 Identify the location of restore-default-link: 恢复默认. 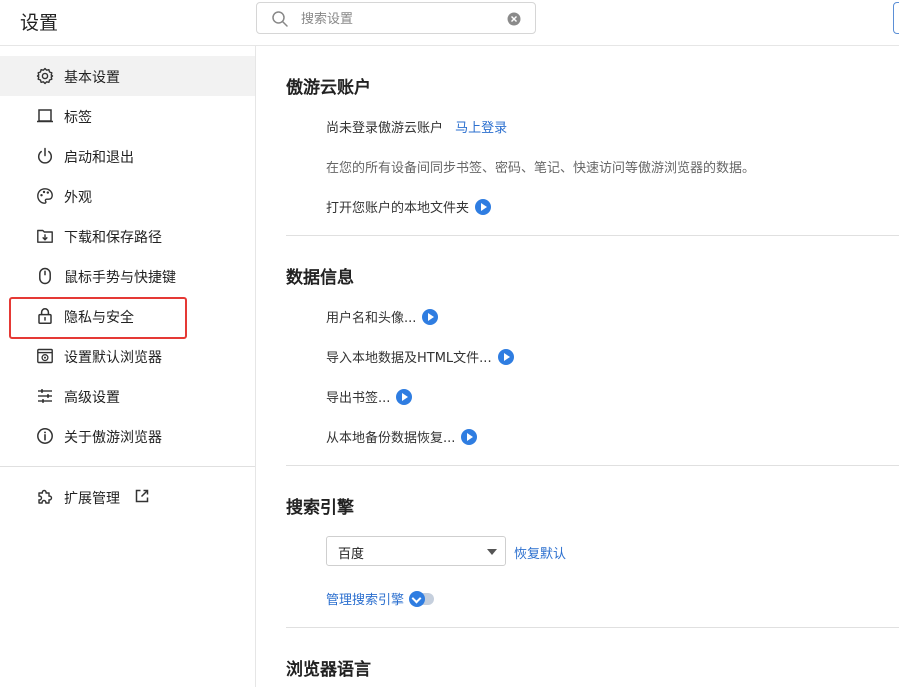
(540, 552).